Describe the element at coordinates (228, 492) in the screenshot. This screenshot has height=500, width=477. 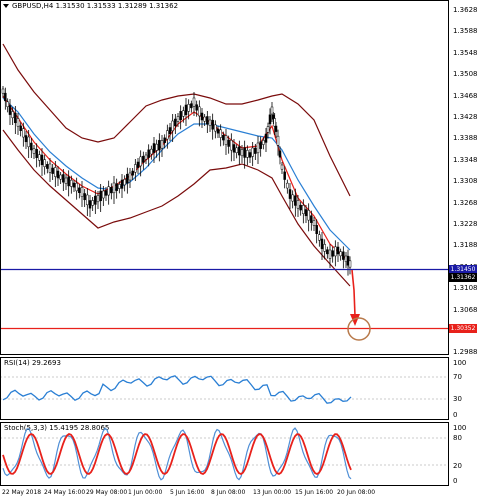
I see `time-axis-label: 8 Jun 08:00` at that location.